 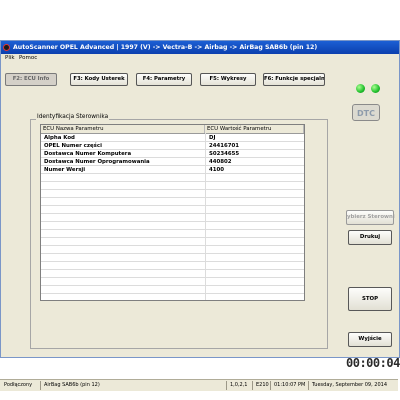 What do you see at coordinates (220, 162) in the screenshot?
I see `param-value: 440802` at bounding box center [220, 162].